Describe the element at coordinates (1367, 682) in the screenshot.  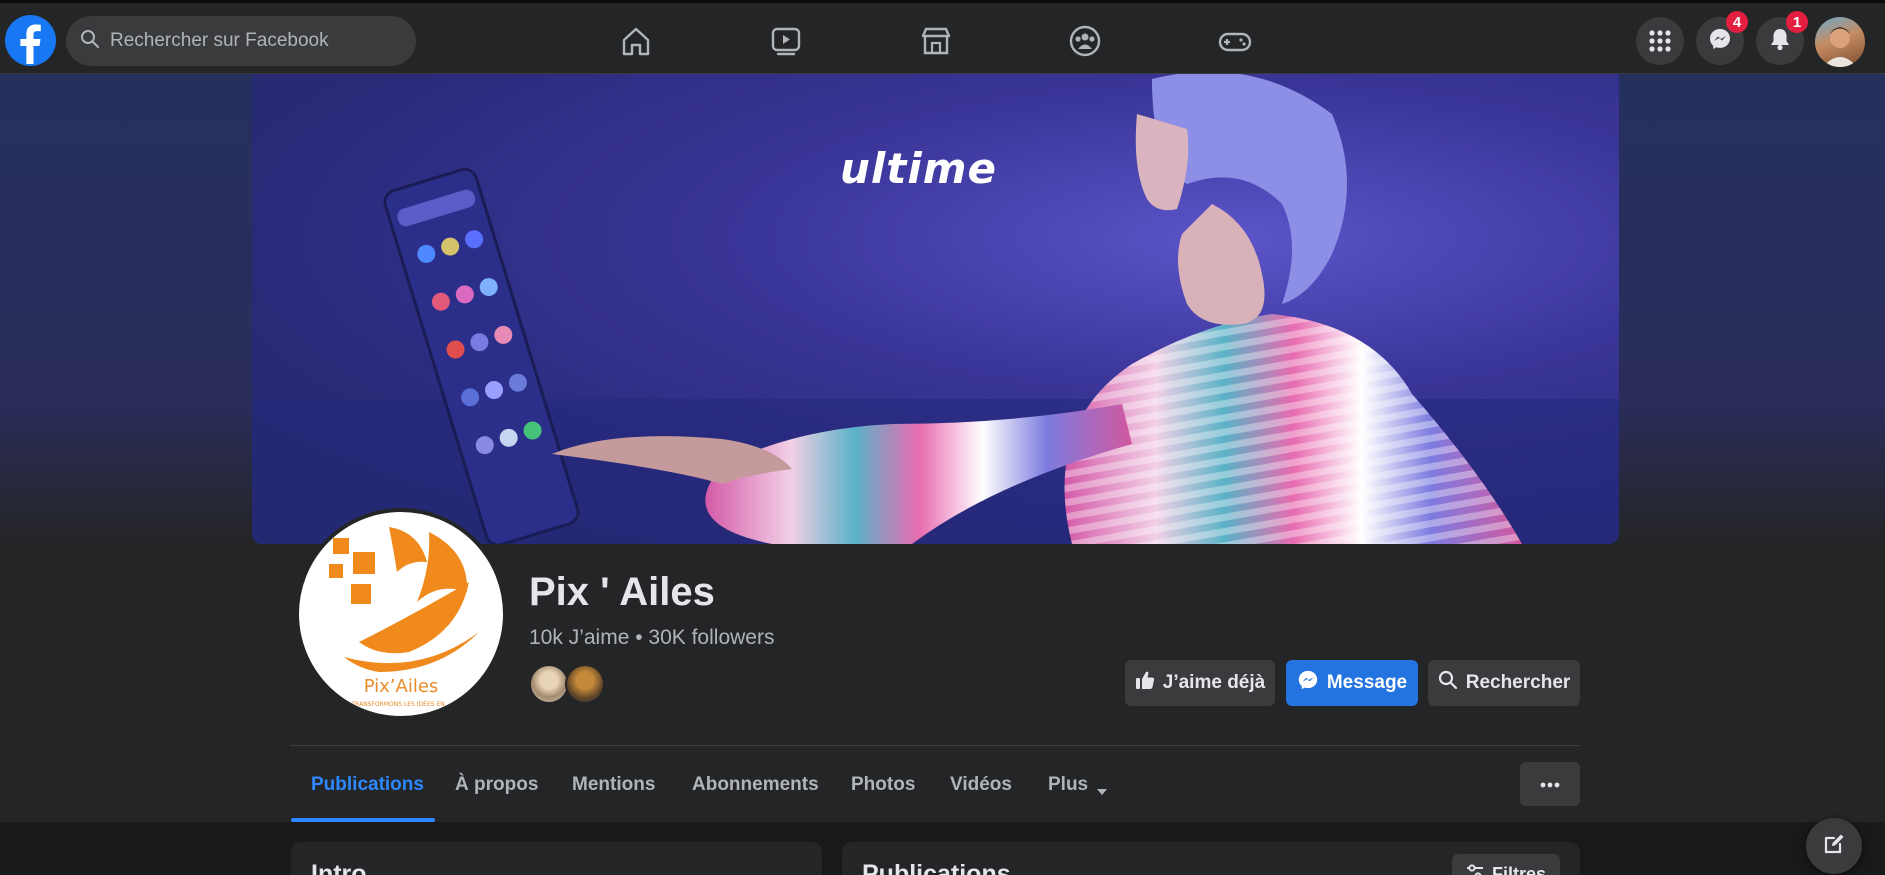
I see `message-button-label: Message` at that location.